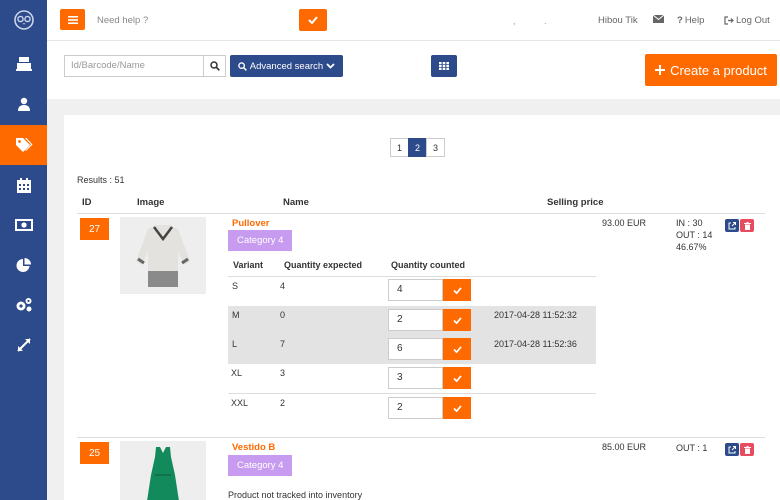 This screenshot has width=780, height=500. What do you see at coordinates (718, 70) in the screenshot?
I see `create-product-label: Create a product` at bounding box center [718, 70].